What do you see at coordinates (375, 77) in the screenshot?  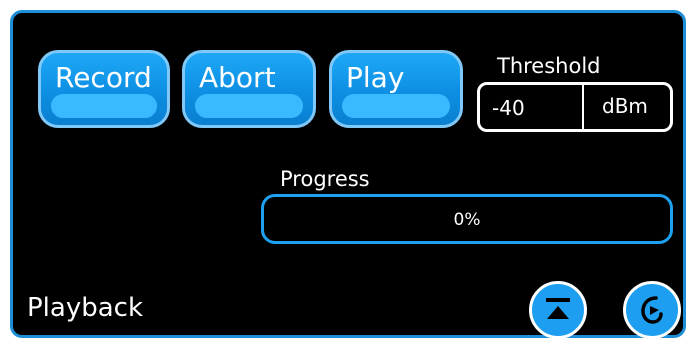 I see `play-button-label: Play` at bounding box center [375, 77].